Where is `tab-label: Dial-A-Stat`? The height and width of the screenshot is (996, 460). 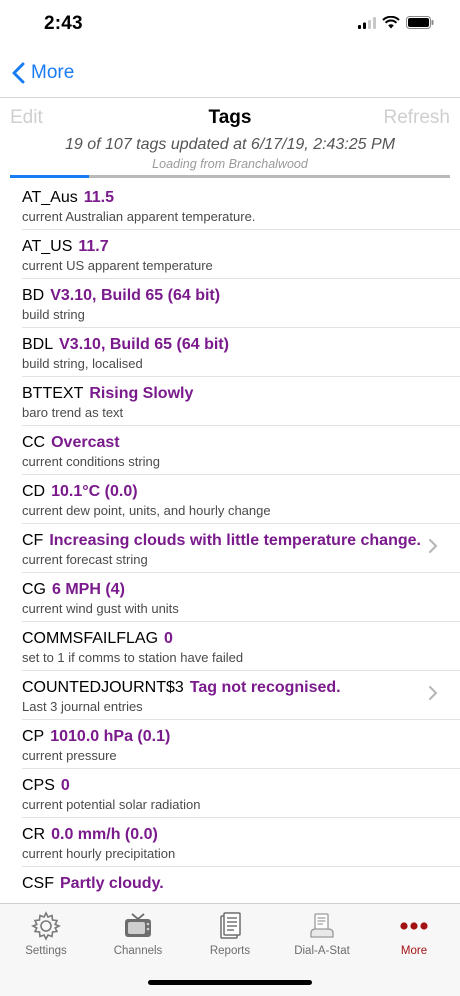
tab-label: Dial-A-Stat is located at coordinates (322, 951).